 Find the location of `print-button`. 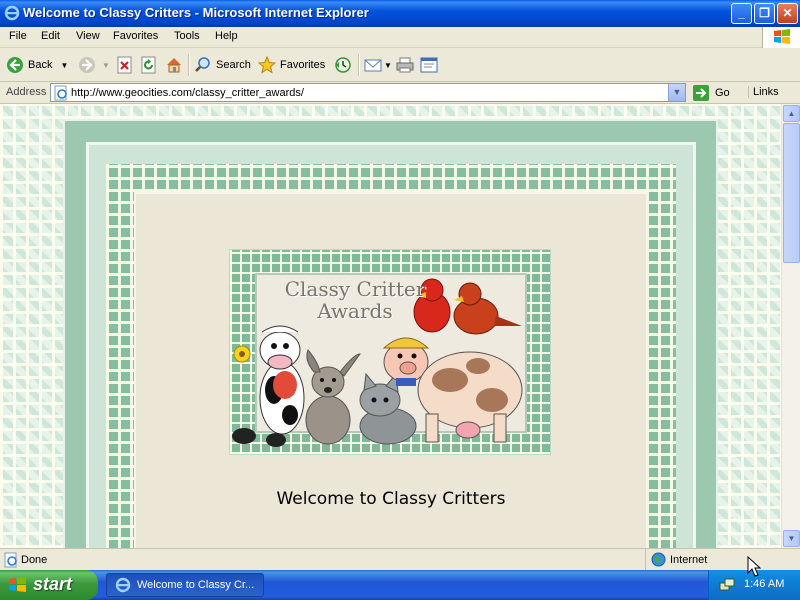

print-button is located at coordinates (405, 65).